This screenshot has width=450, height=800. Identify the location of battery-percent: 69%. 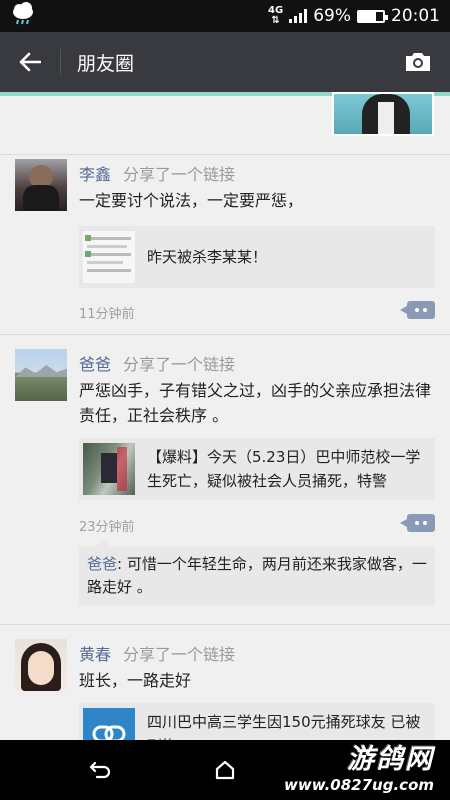
(332, 16).